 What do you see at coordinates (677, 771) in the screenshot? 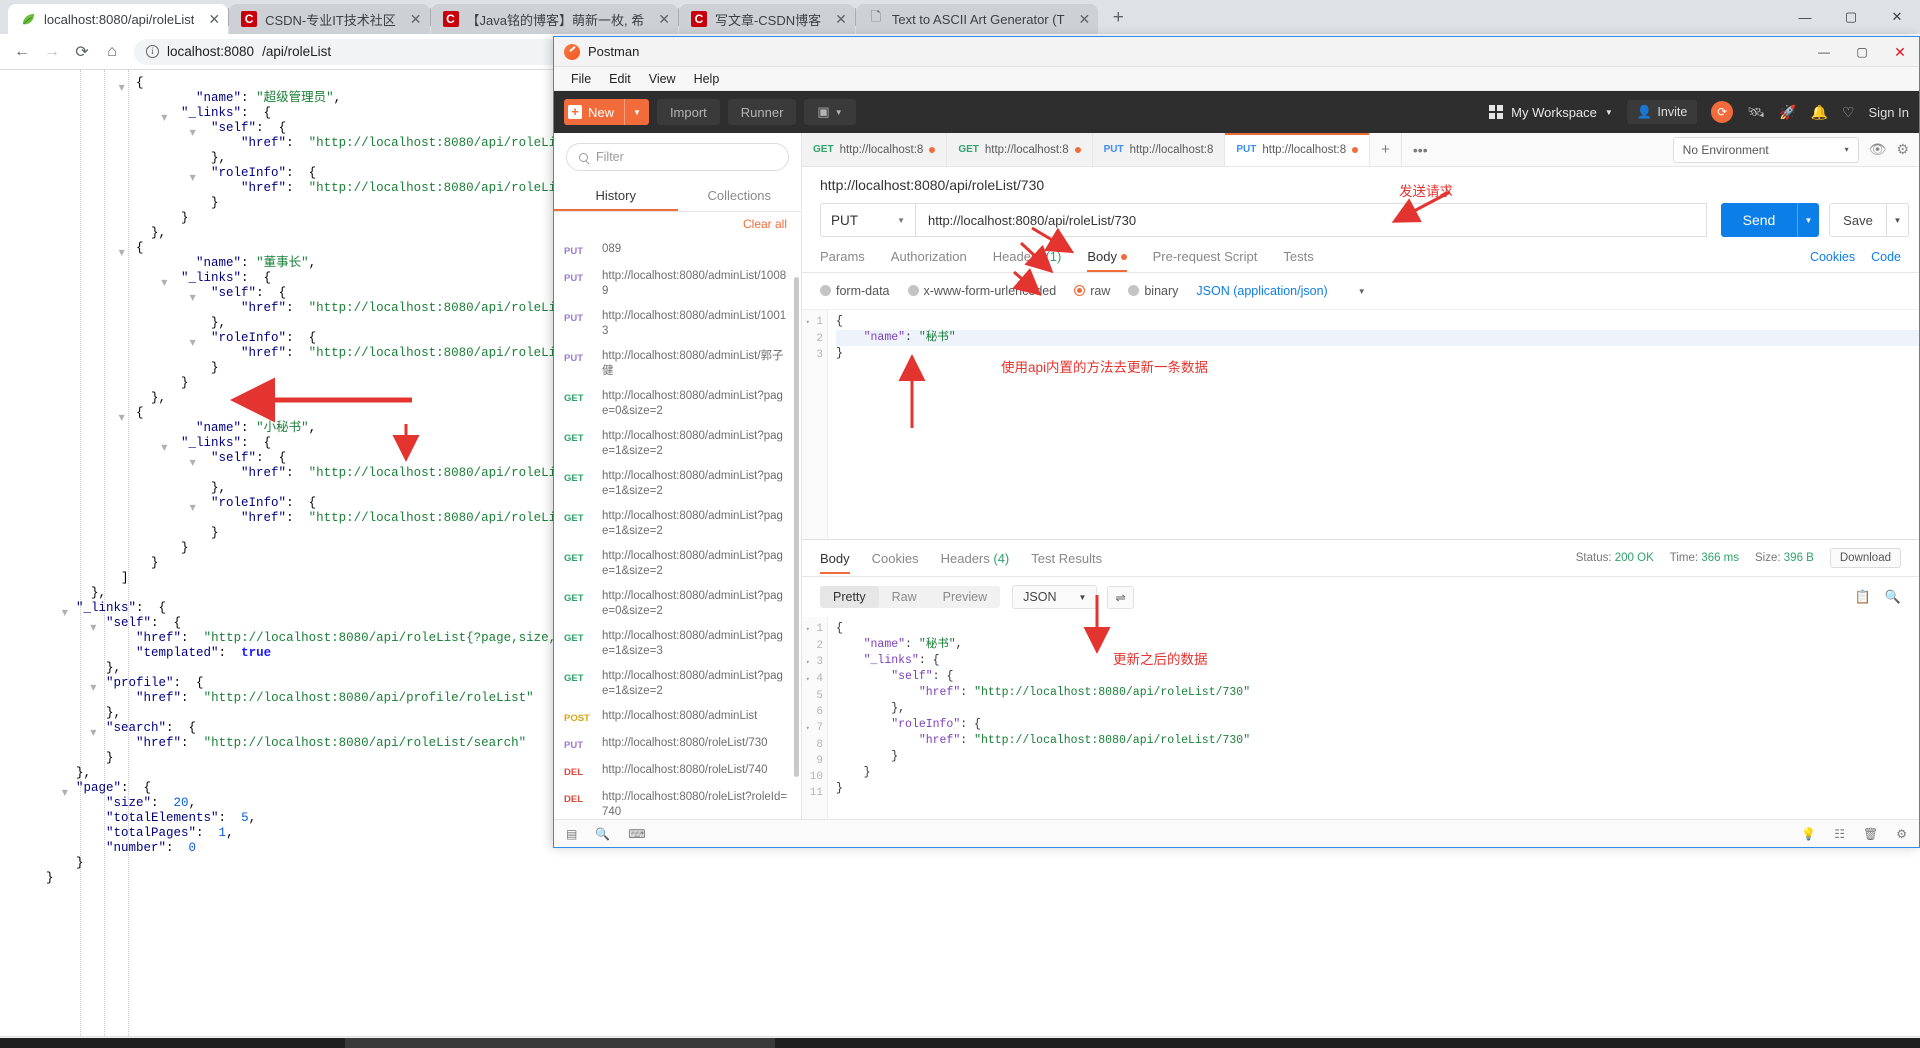
I see `history-item: DEL http://localhost:8080/roleList/740` at bounding box center [677, 771].